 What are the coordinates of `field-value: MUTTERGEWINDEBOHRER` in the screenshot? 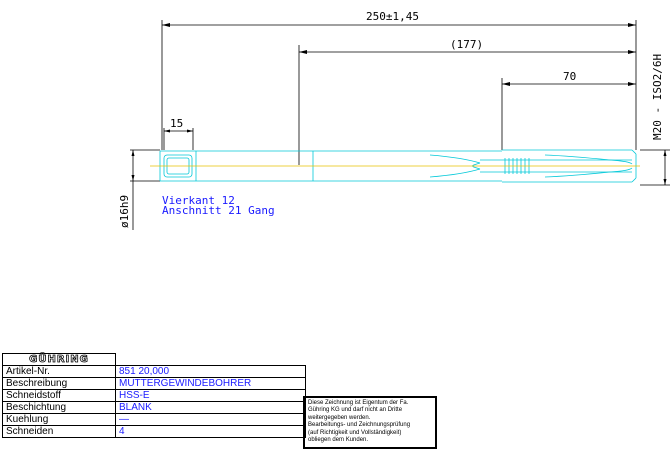 It's located at (210, 383).